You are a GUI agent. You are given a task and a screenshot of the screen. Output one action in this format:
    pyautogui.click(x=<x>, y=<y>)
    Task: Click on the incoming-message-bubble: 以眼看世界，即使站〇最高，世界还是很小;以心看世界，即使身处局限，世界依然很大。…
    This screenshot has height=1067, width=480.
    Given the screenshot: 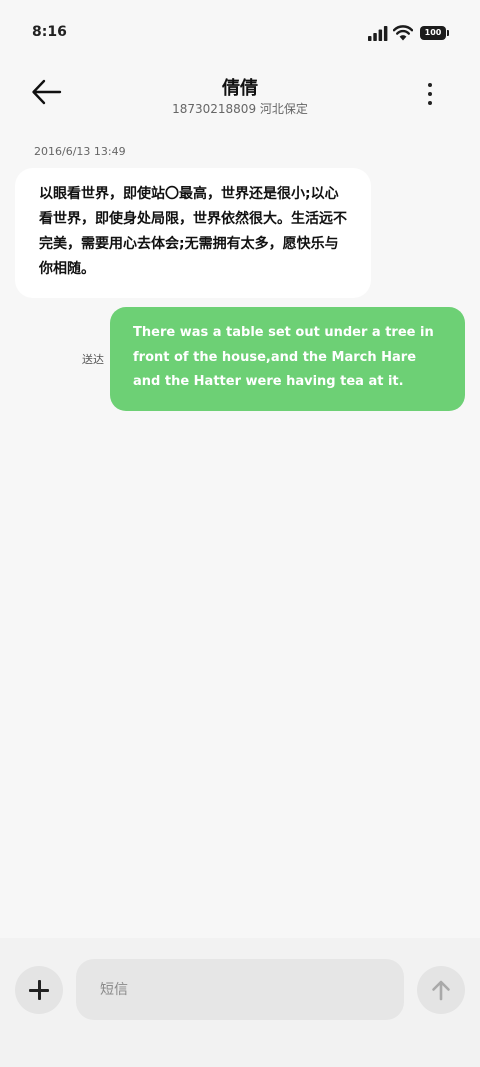 What is the action you would take?
    pyautogui.click(x=193, y=233)
    